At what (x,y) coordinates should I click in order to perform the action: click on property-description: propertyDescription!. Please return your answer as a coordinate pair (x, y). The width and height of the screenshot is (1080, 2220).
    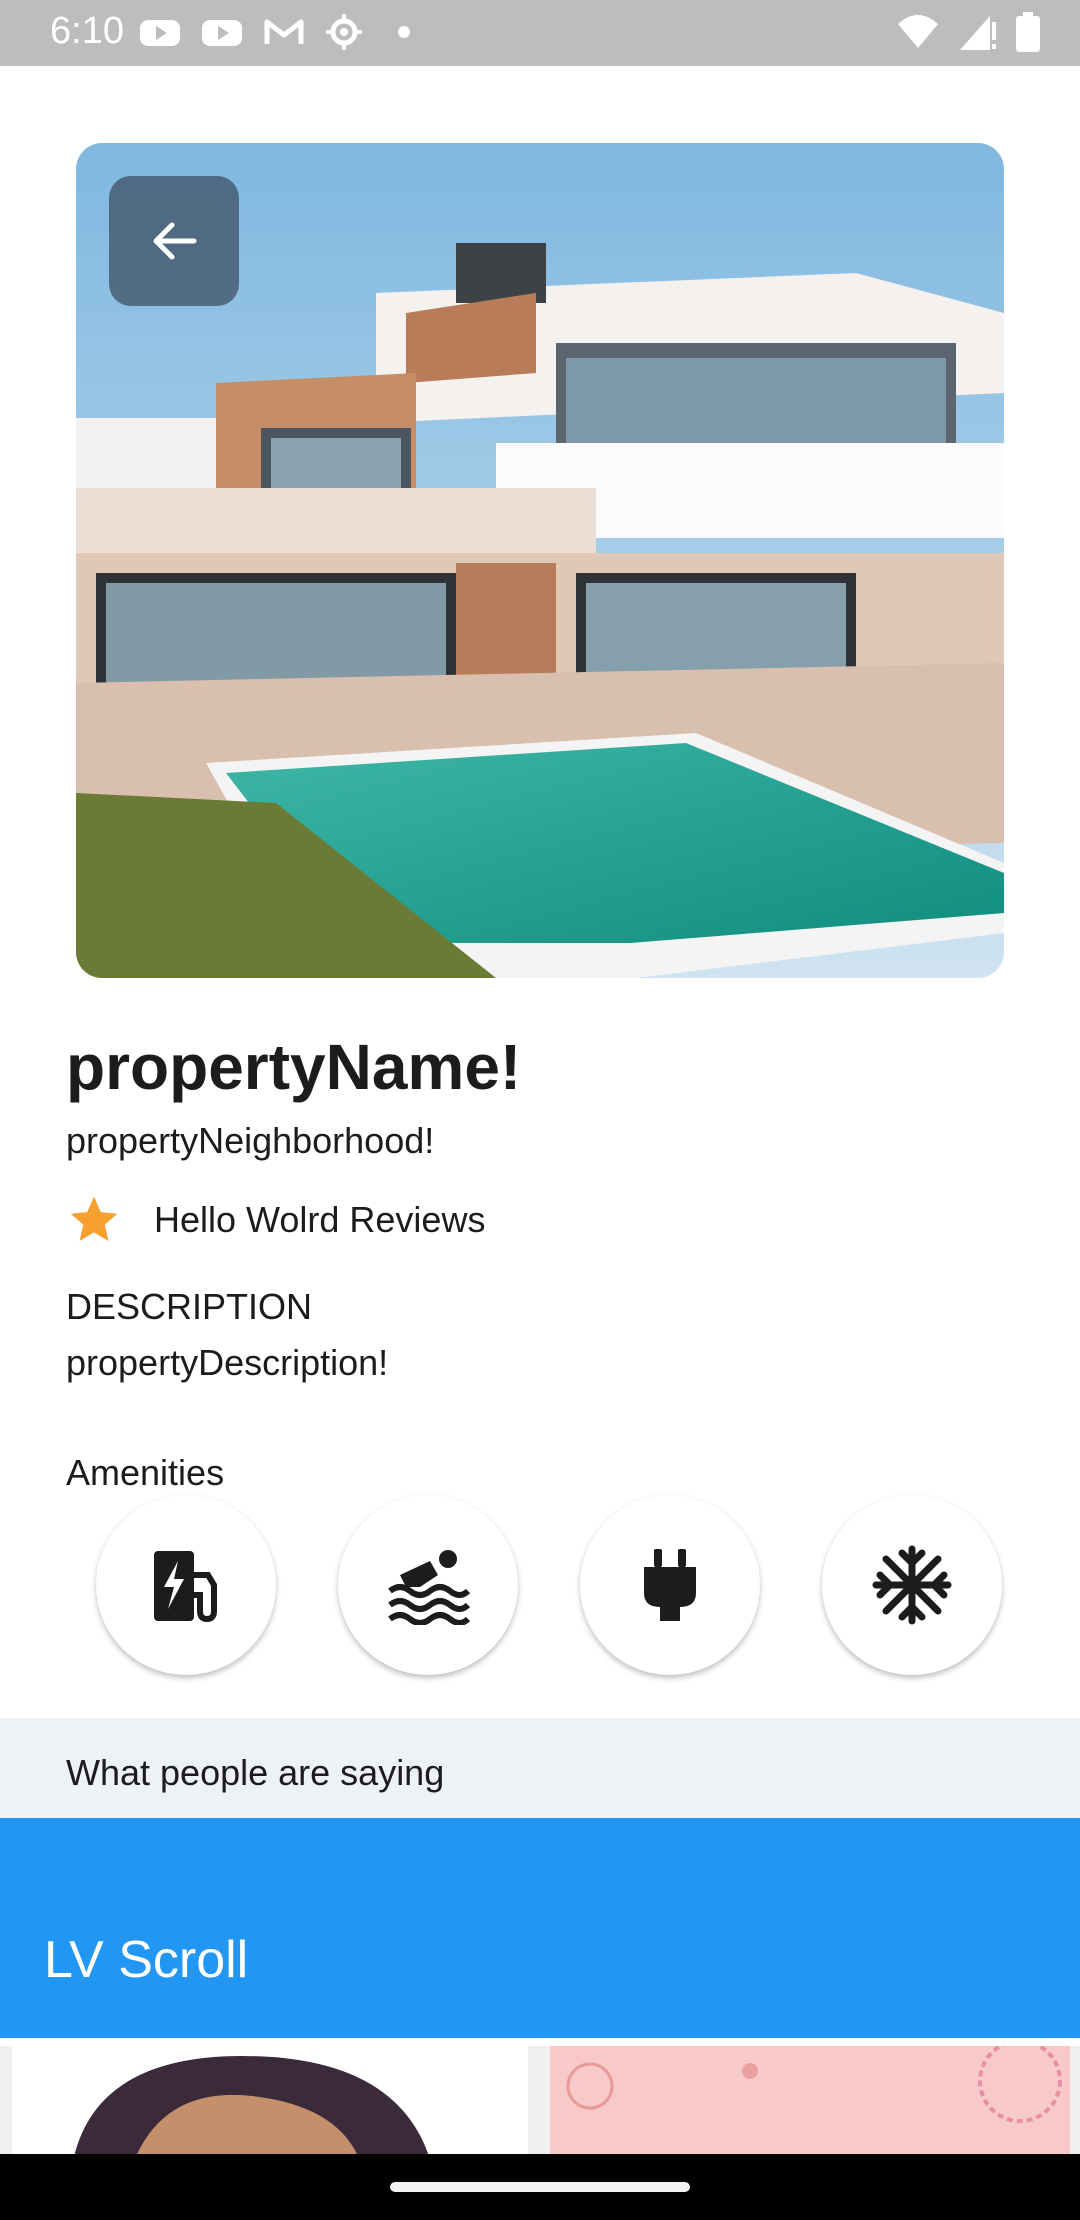
    Looking at the image, I should click on (227, 1362).